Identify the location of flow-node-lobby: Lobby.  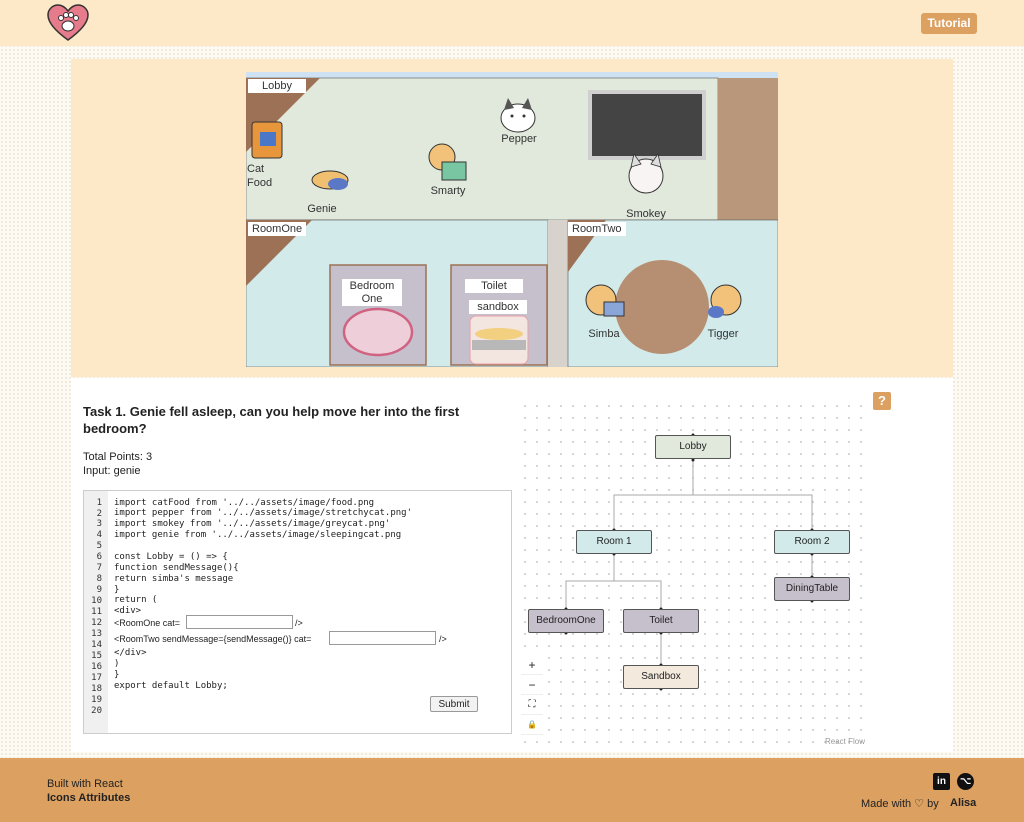
(693, 447).